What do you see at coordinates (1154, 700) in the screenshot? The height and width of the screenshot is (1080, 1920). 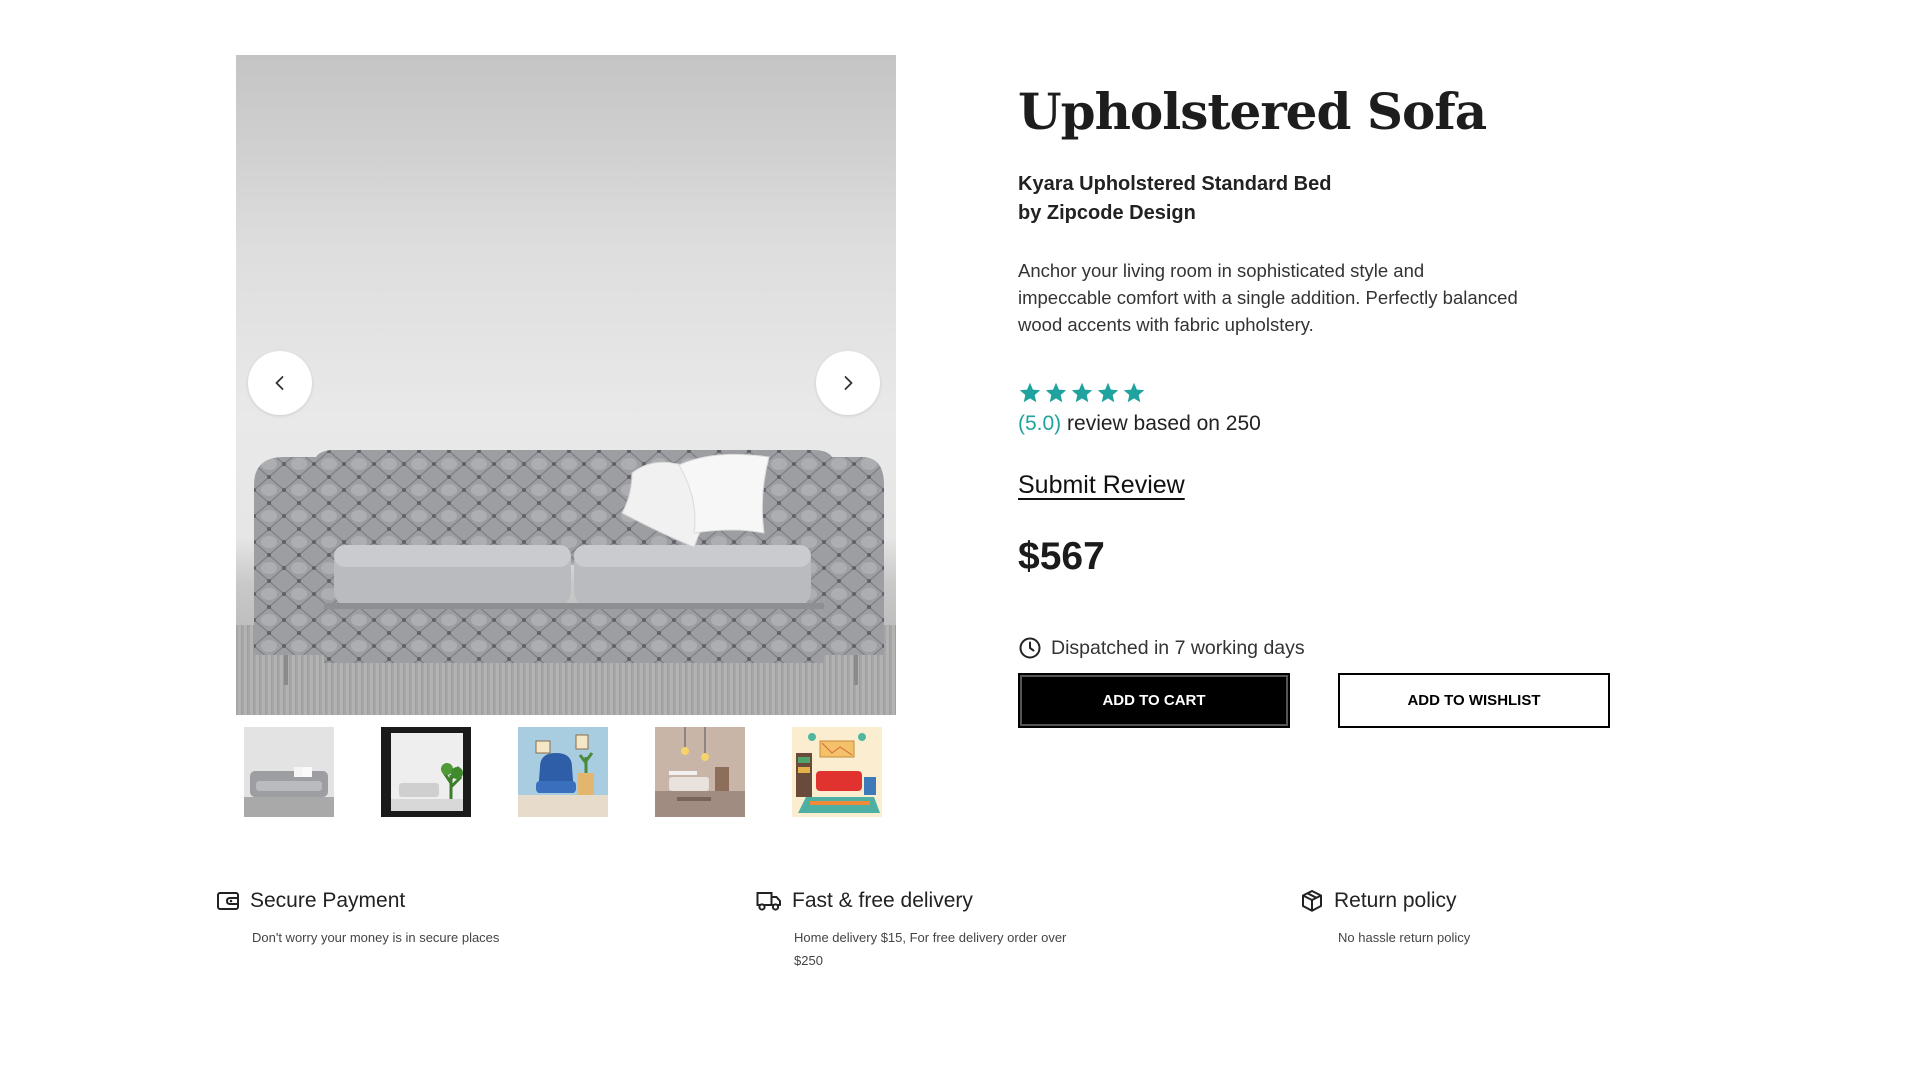 I see `add-to-cart-button: ADD TO CART` at bounding box center [1154, 700].